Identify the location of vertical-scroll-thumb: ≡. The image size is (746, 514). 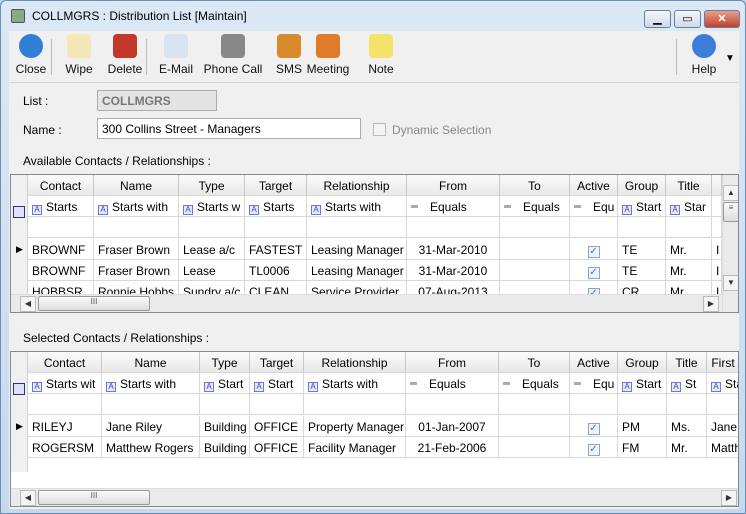
(730, 212).